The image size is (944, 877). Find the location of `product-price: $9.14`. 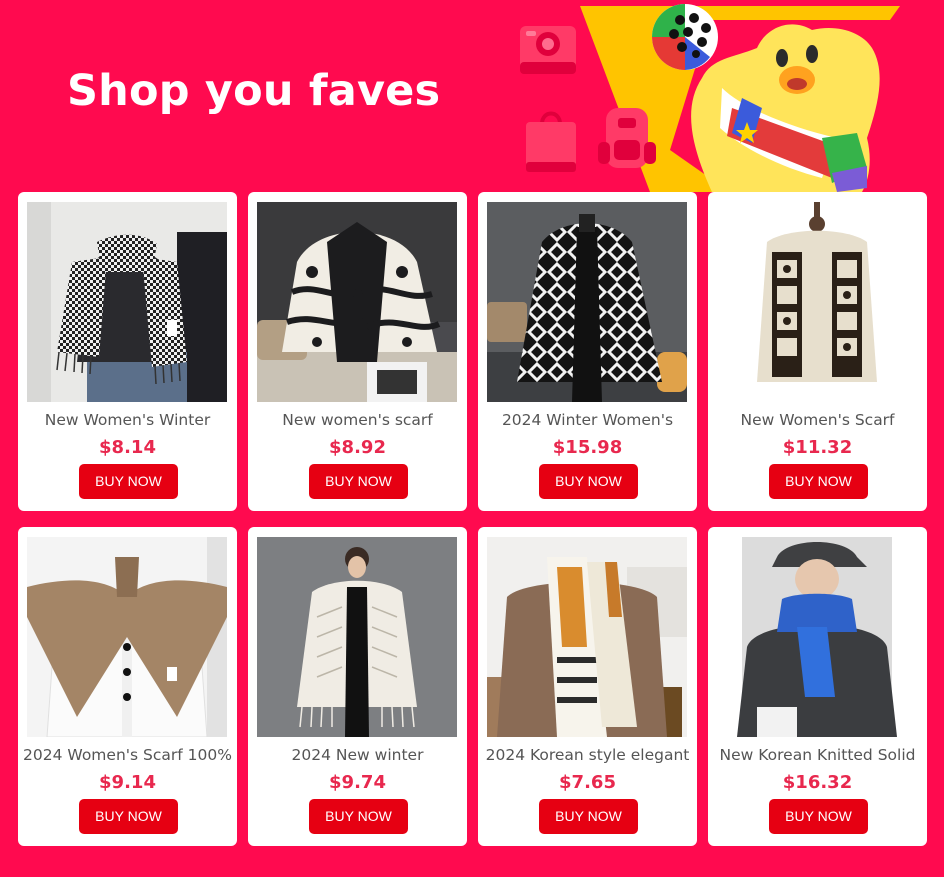

product-price: $9.14 is located at coordinates (127, 782).